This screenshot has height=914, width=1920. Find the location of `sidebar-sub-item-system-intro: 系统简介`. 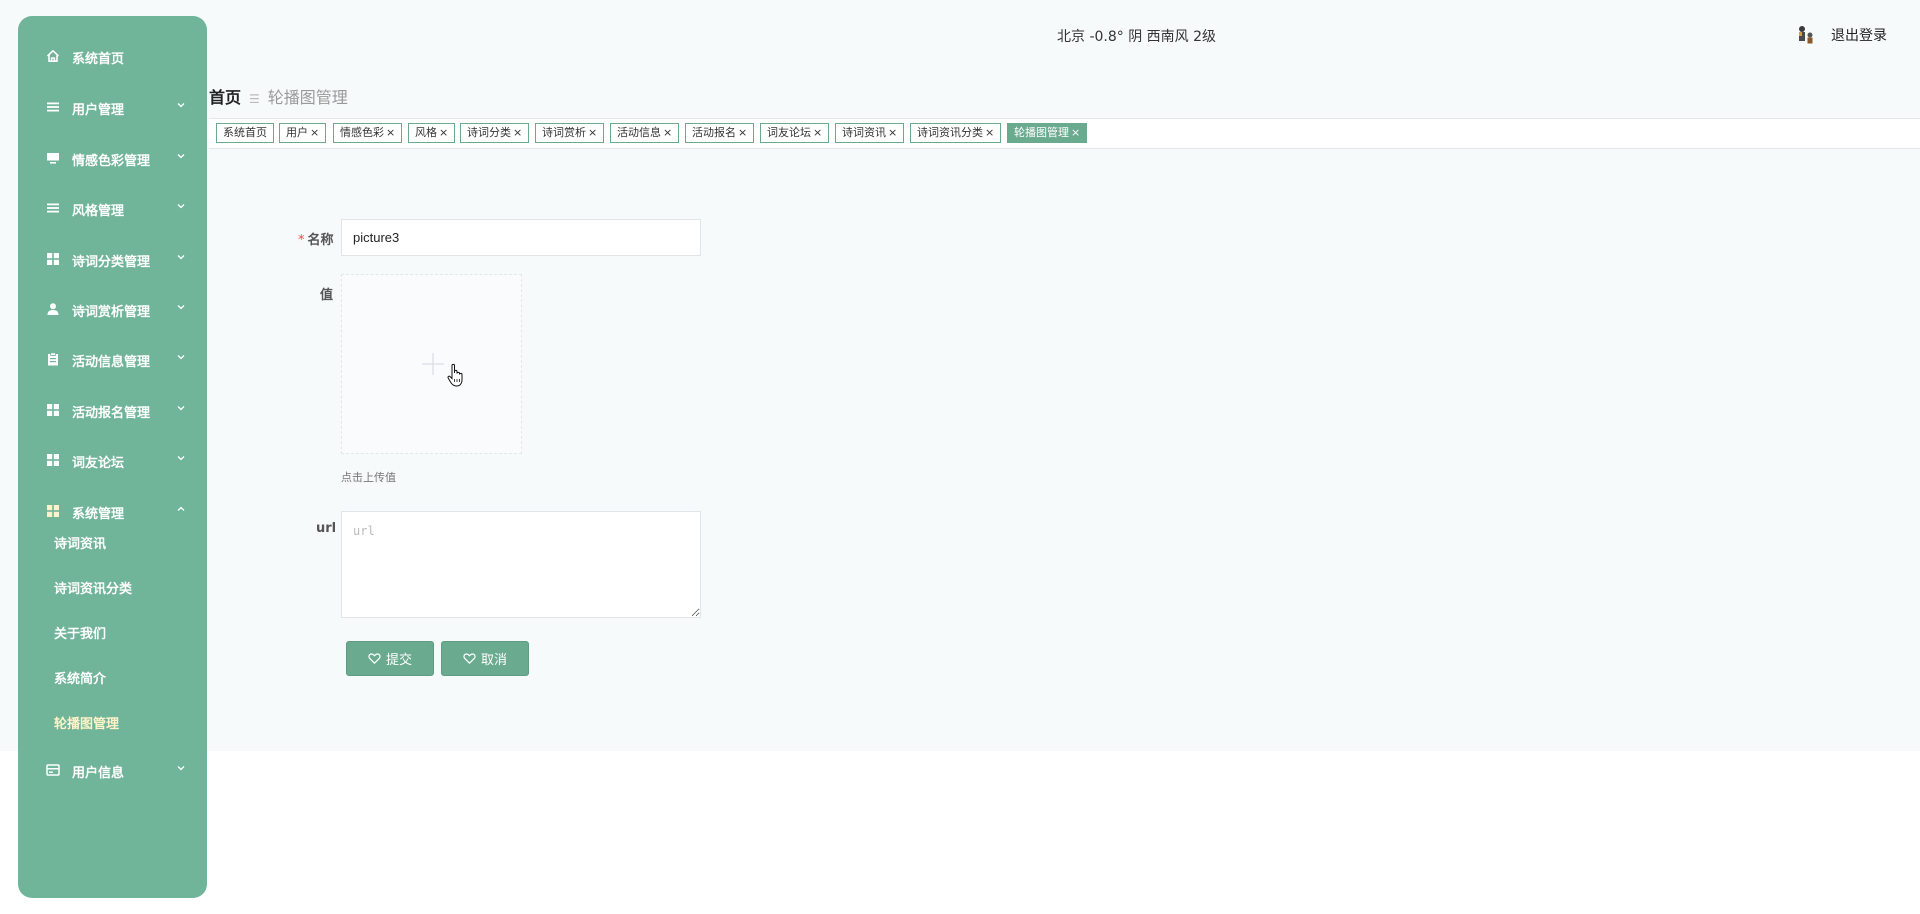

sidebar-sub-item-system-intro: 系统简介 is located at coordinates (80, 680).